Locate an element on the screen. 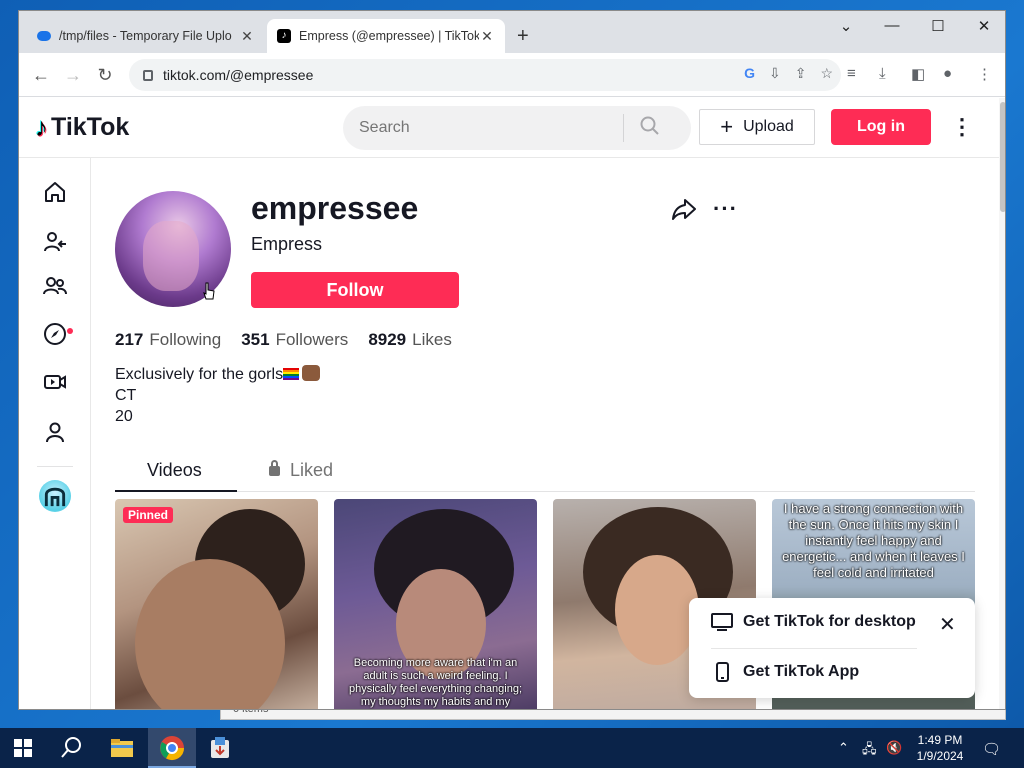 The image size is (1024, 768). install-icon: ⇩ is located at coordinates (775, 73).